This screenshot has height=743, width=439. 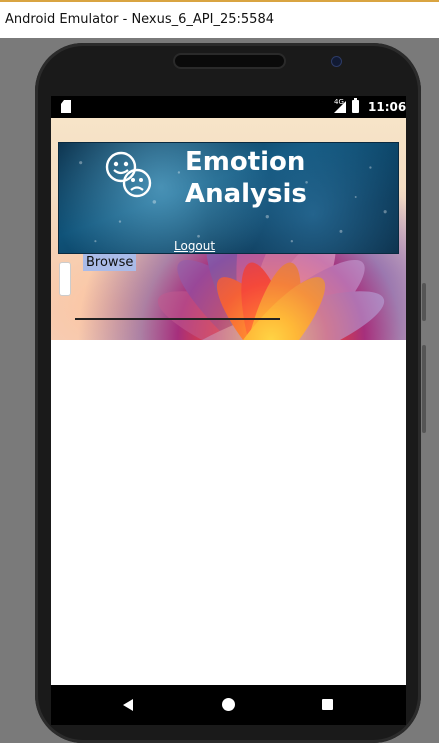 What do you see at coordinates (194, 246) in the screenshot?
I see `logout-link: Logout` at bounding box center [194, 246].